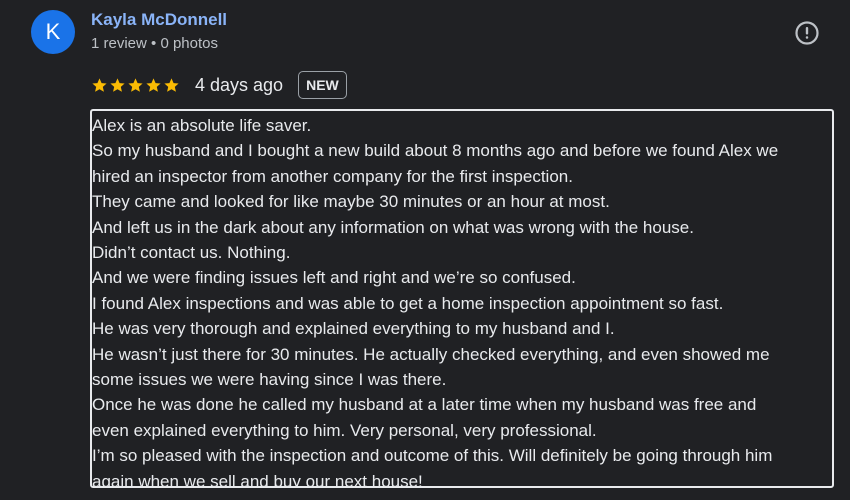  I want to click on reviewer-meta: 1 review • 0 photos, so click(154, 43).